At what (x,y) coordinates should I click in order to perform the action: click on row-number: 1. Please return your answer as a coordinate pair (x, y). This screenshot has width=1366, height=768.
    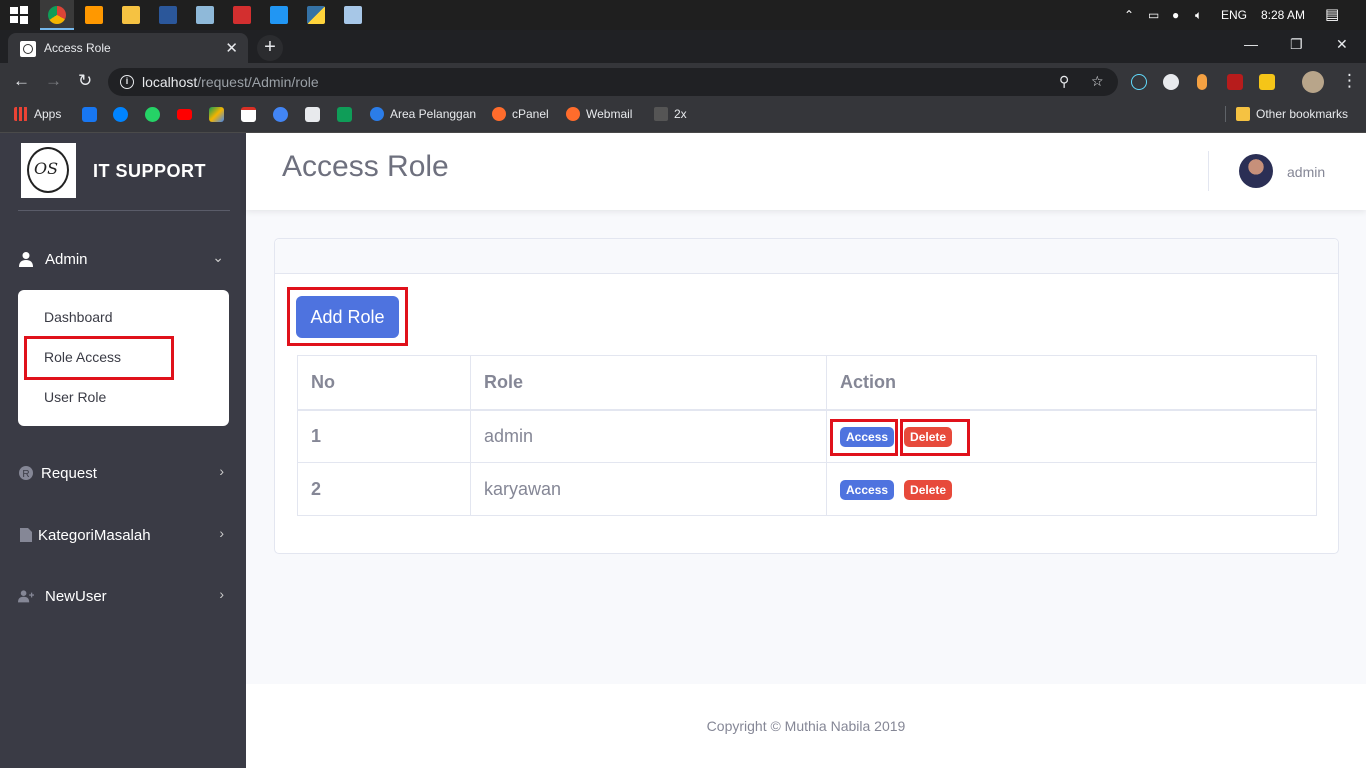
    Looking at the image, I should click on (384, 436).